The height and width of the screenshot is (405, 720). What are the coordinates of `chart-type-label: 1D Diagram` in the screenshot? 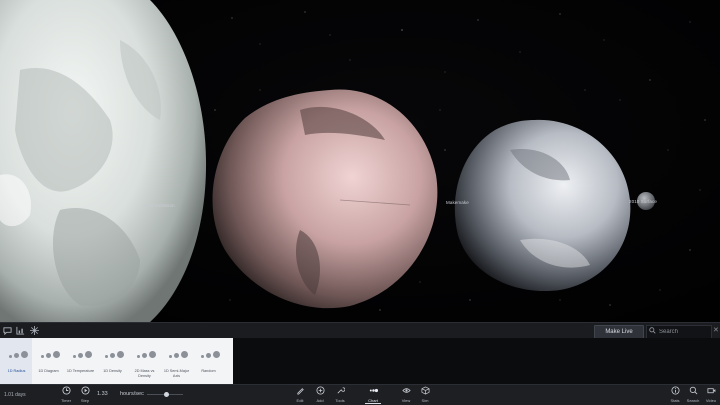 It's located at (48, 371).